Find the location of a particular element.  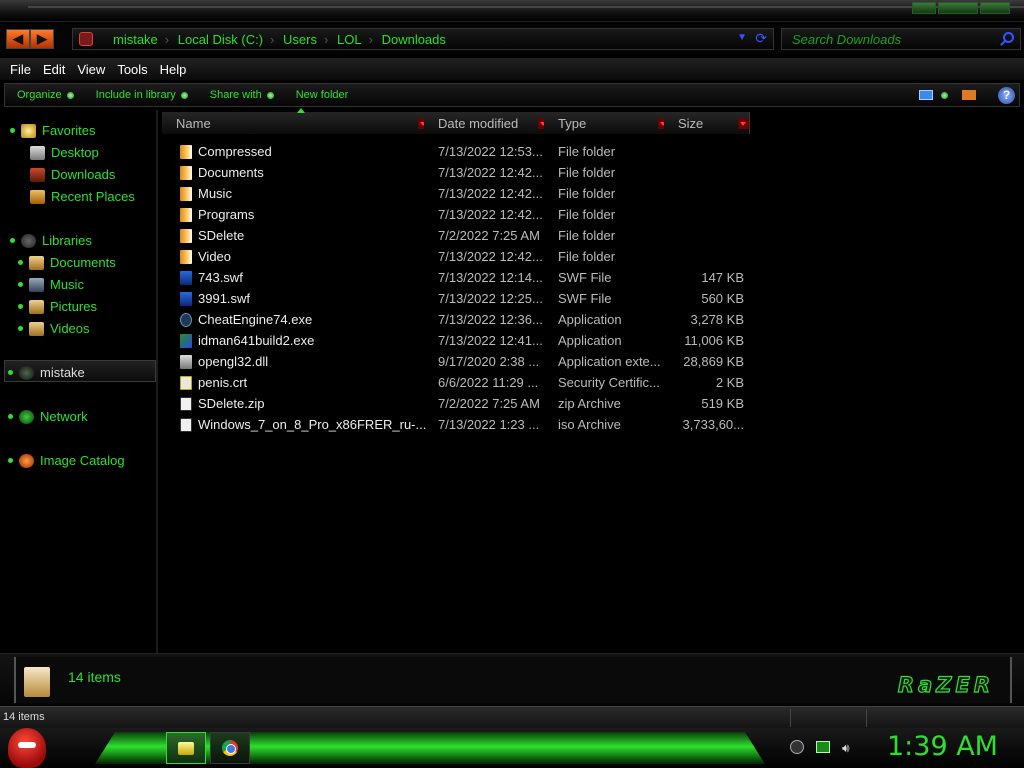

sort-ascending-icon is located at coordinates (301, 110).